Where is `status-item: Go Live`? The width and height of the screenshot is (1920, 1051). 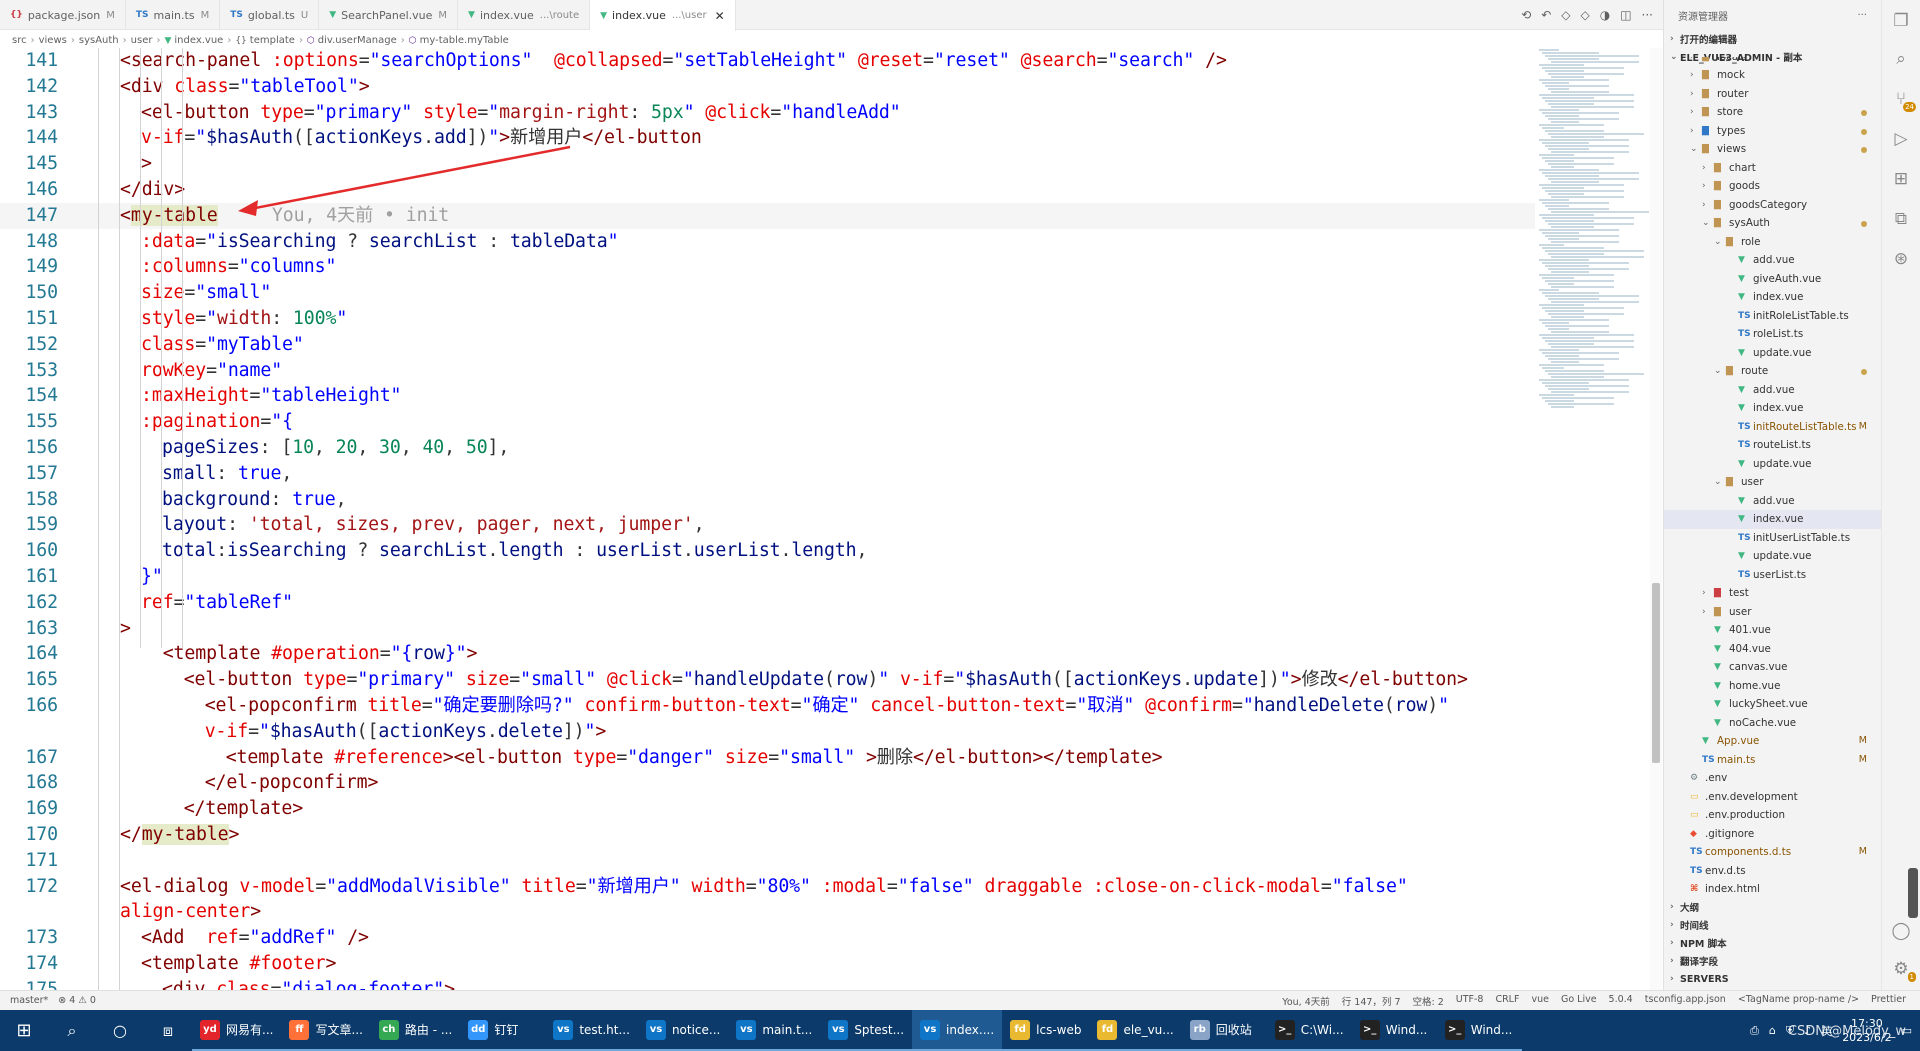 status-item: Go Live is located at coordinates (1579, 1001).